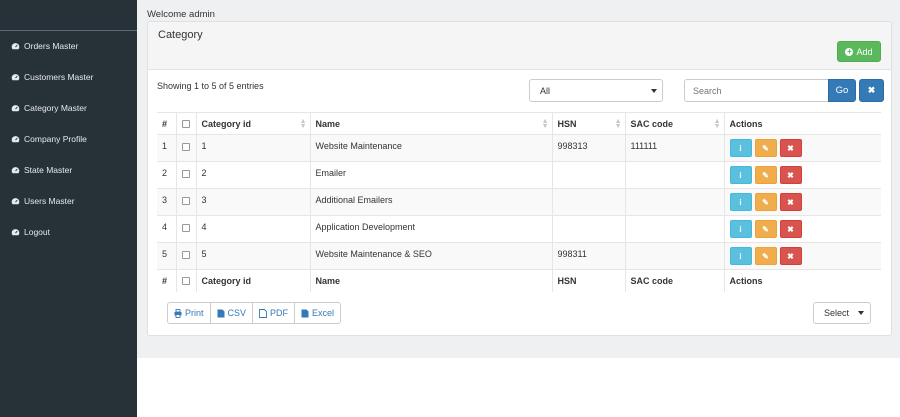  I want to click on footer-header-select, so click(186, 280).